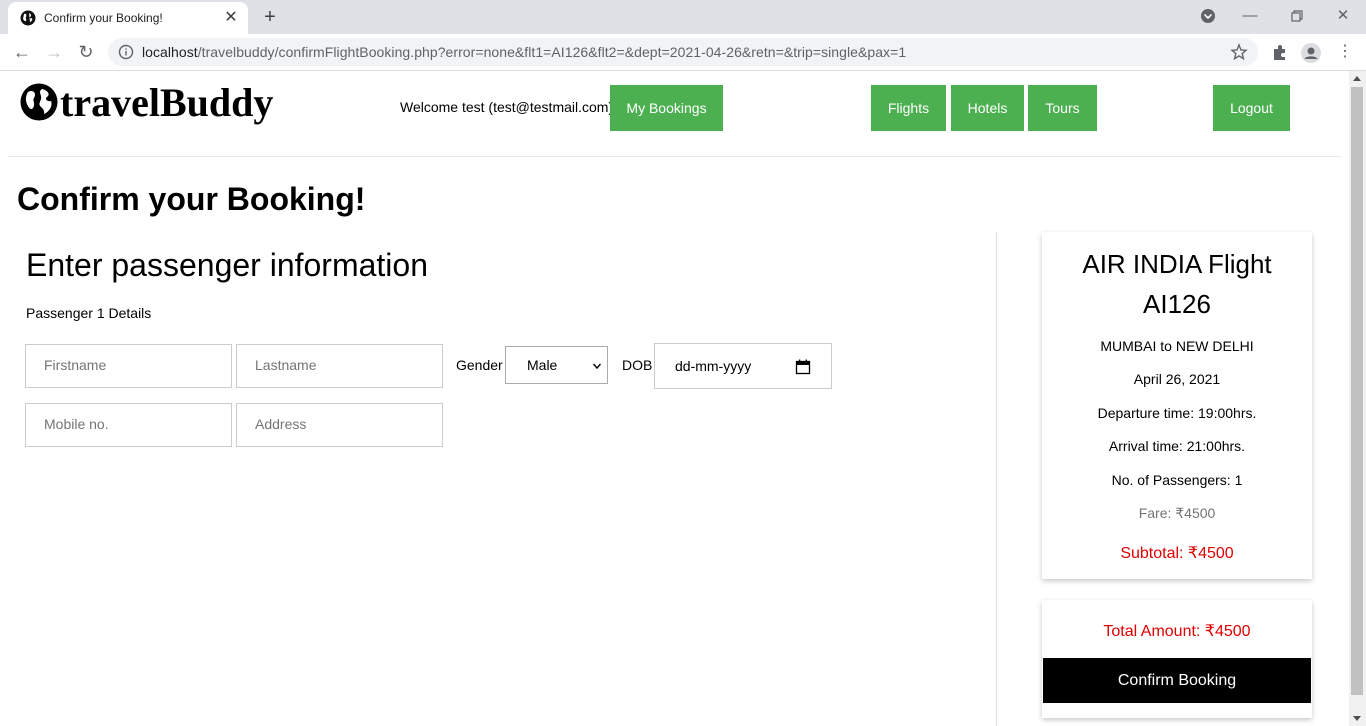 This screenshot has width=1366, height=726. What do you see at coordinates (1177, 631) in the screenshot?
I see `total-amount: Total Amount: ₹4500` at bounding box center [1177, 631].